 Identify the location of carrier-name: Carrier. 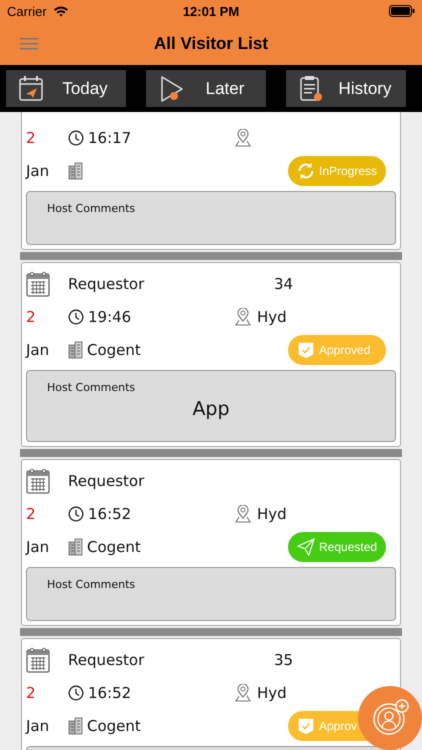
(27, 11).